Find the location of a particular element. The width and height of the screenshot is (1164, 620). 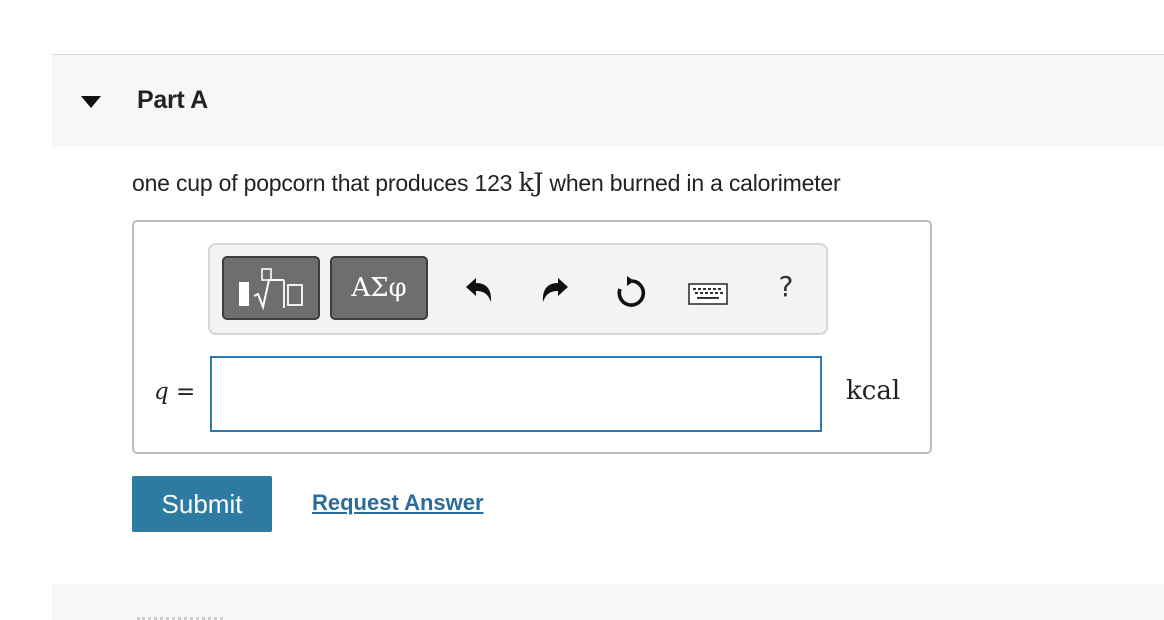

template-icon is located at coordinates (271, 289).